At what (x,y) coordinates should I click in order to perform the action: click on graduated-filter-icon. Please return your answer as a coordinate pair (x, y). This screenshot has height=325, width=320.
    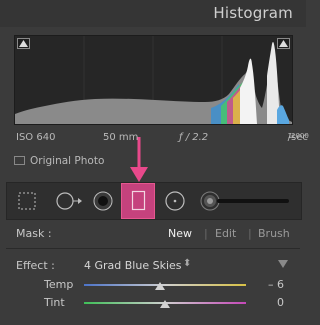
    Looking at the image, I should click on (138, 200).